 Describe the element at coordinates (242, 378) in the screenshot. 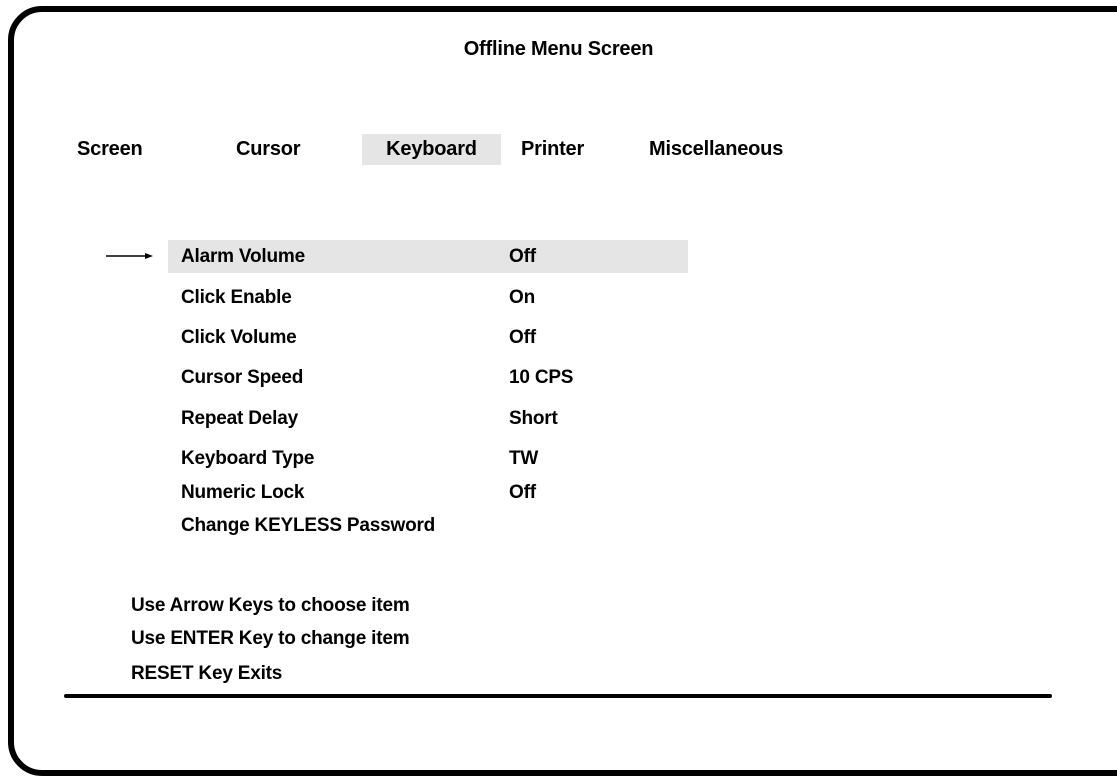

I see `menu-item-cursor-speed: Cursor Speed` at that location.